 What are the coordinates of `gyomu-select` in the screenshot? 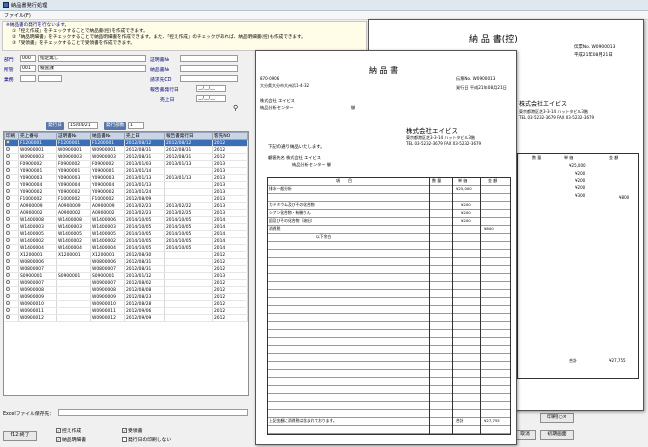 It's located at (50, 78).